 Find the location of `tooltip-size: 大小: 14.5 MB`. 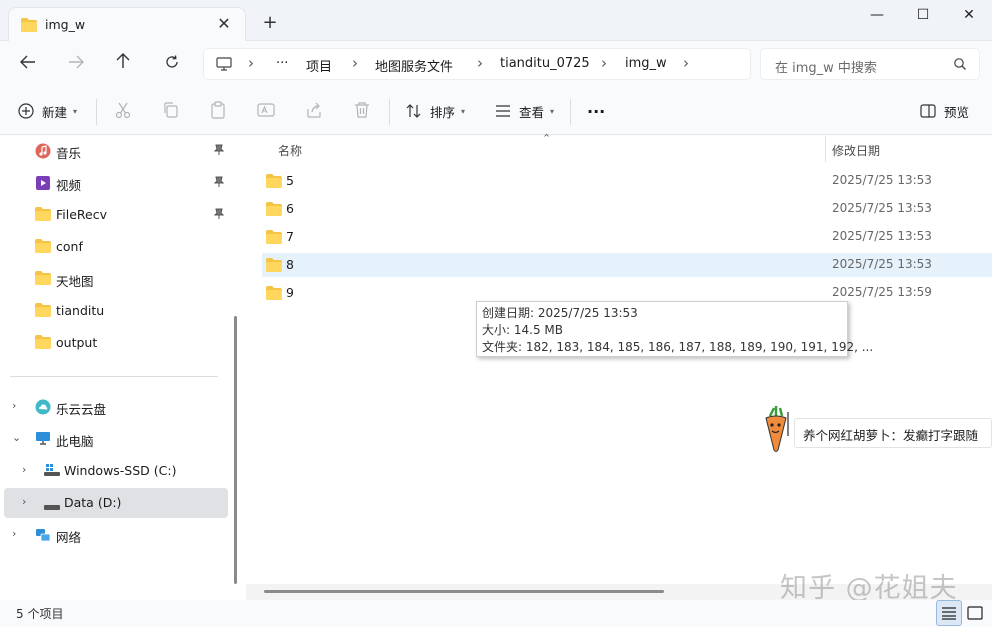

tooltip-size: 大小: 14.5 MB is located at coordinates (522, 330).